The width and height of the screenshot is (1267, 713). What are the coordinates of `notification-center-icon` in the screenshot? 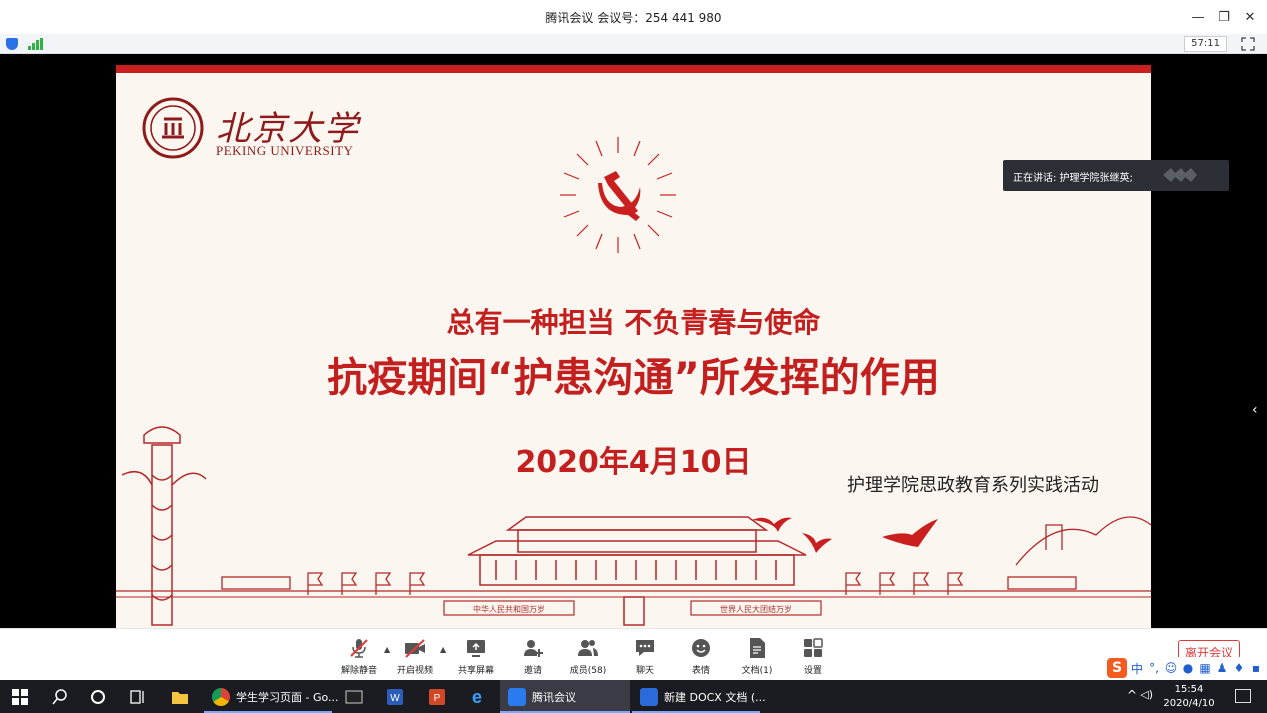 It's located at (1243, 696).